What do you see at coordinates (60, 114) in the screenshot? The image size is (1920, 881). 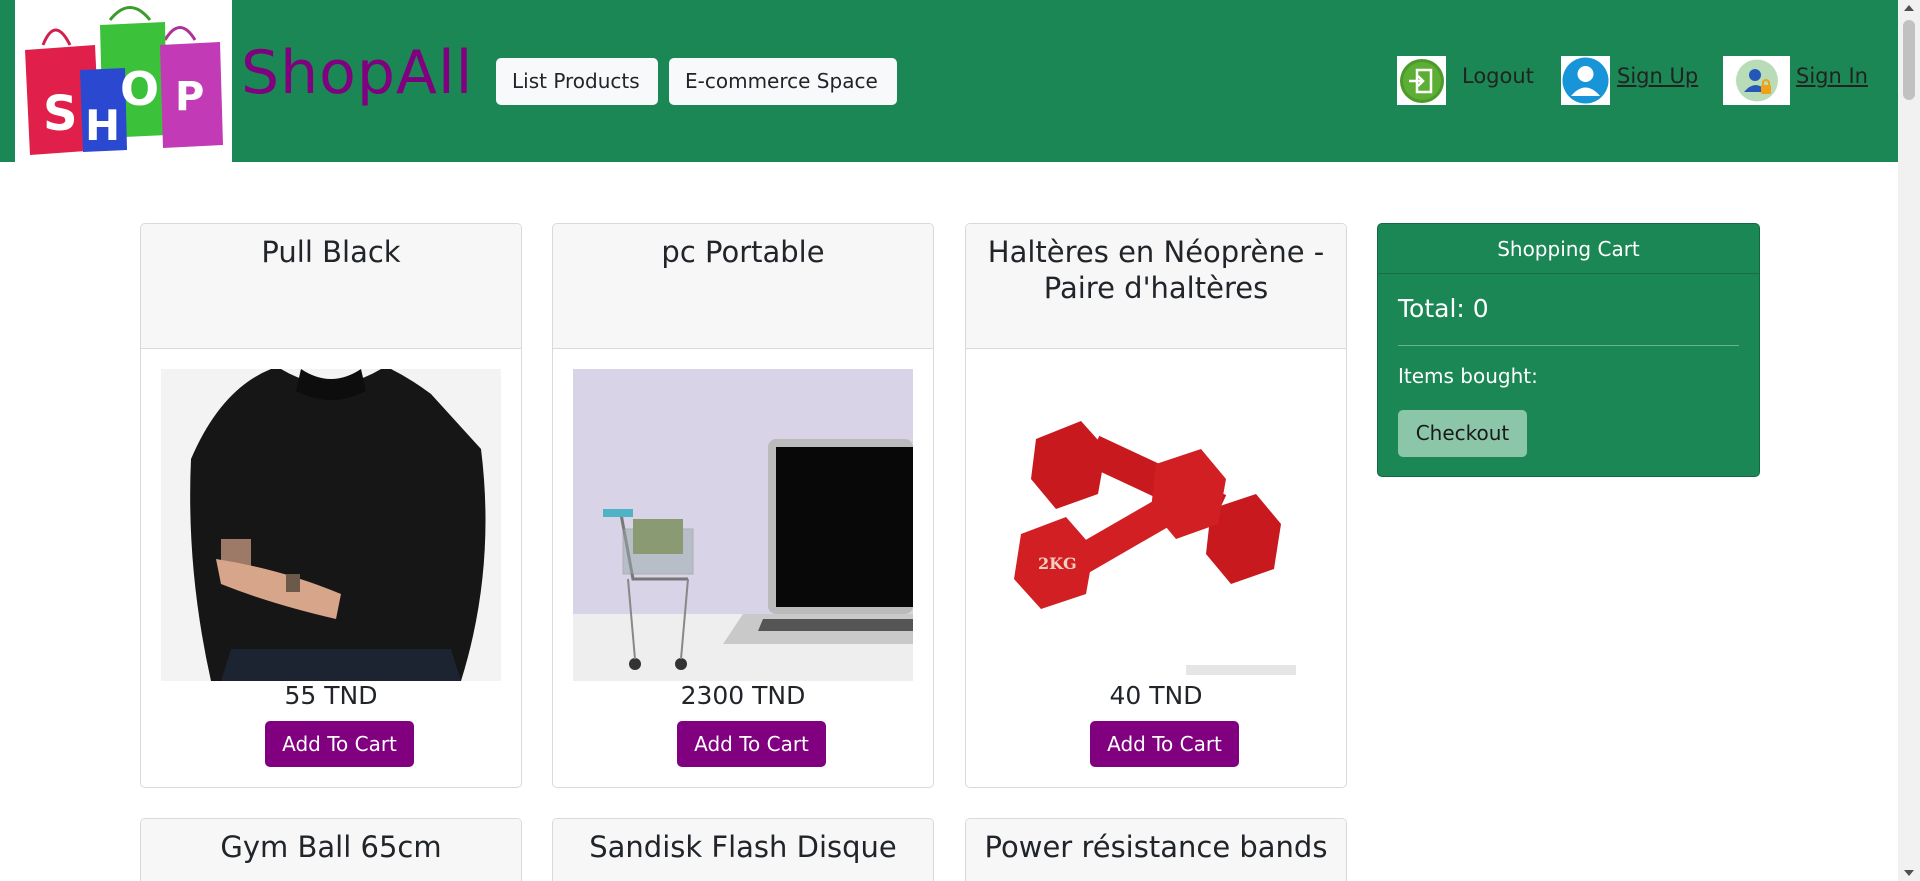 I see `logo-letter-s: S` at bounding box center [60, 114].